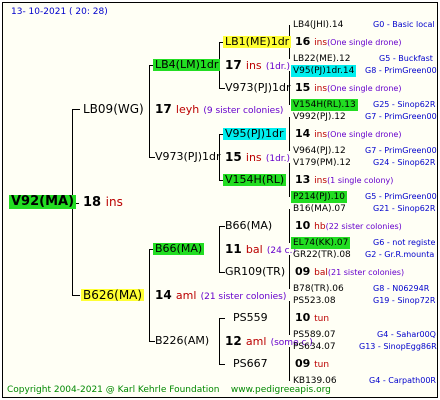  What do you see at coordinates (113, 295) in the screenshot?
I see `queen-lower: B626(MA)` at bounding box center [113, 295].